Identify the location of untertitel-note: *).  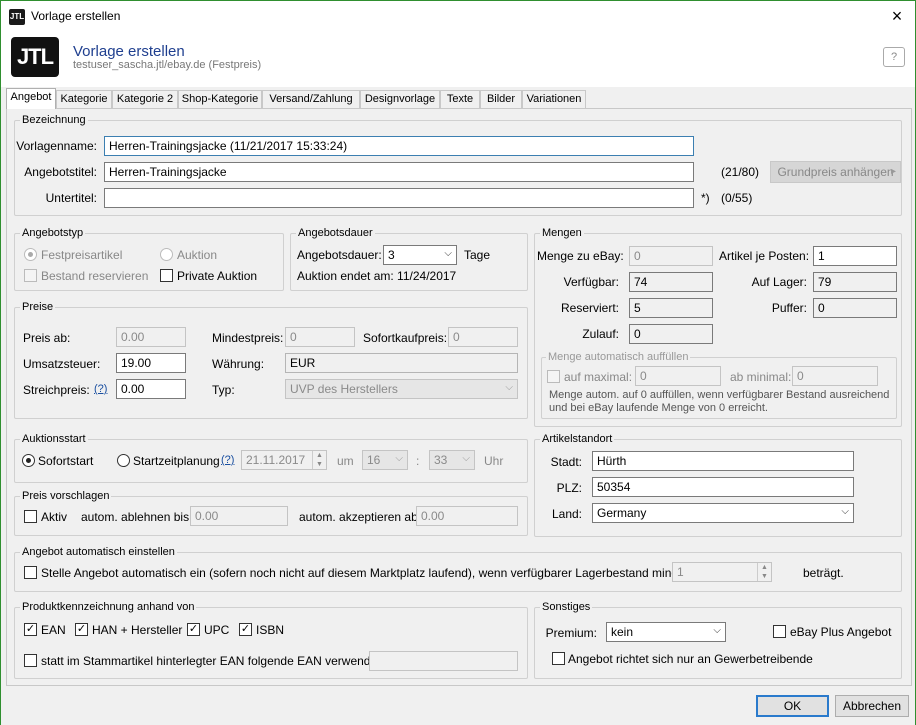
(705, 198).